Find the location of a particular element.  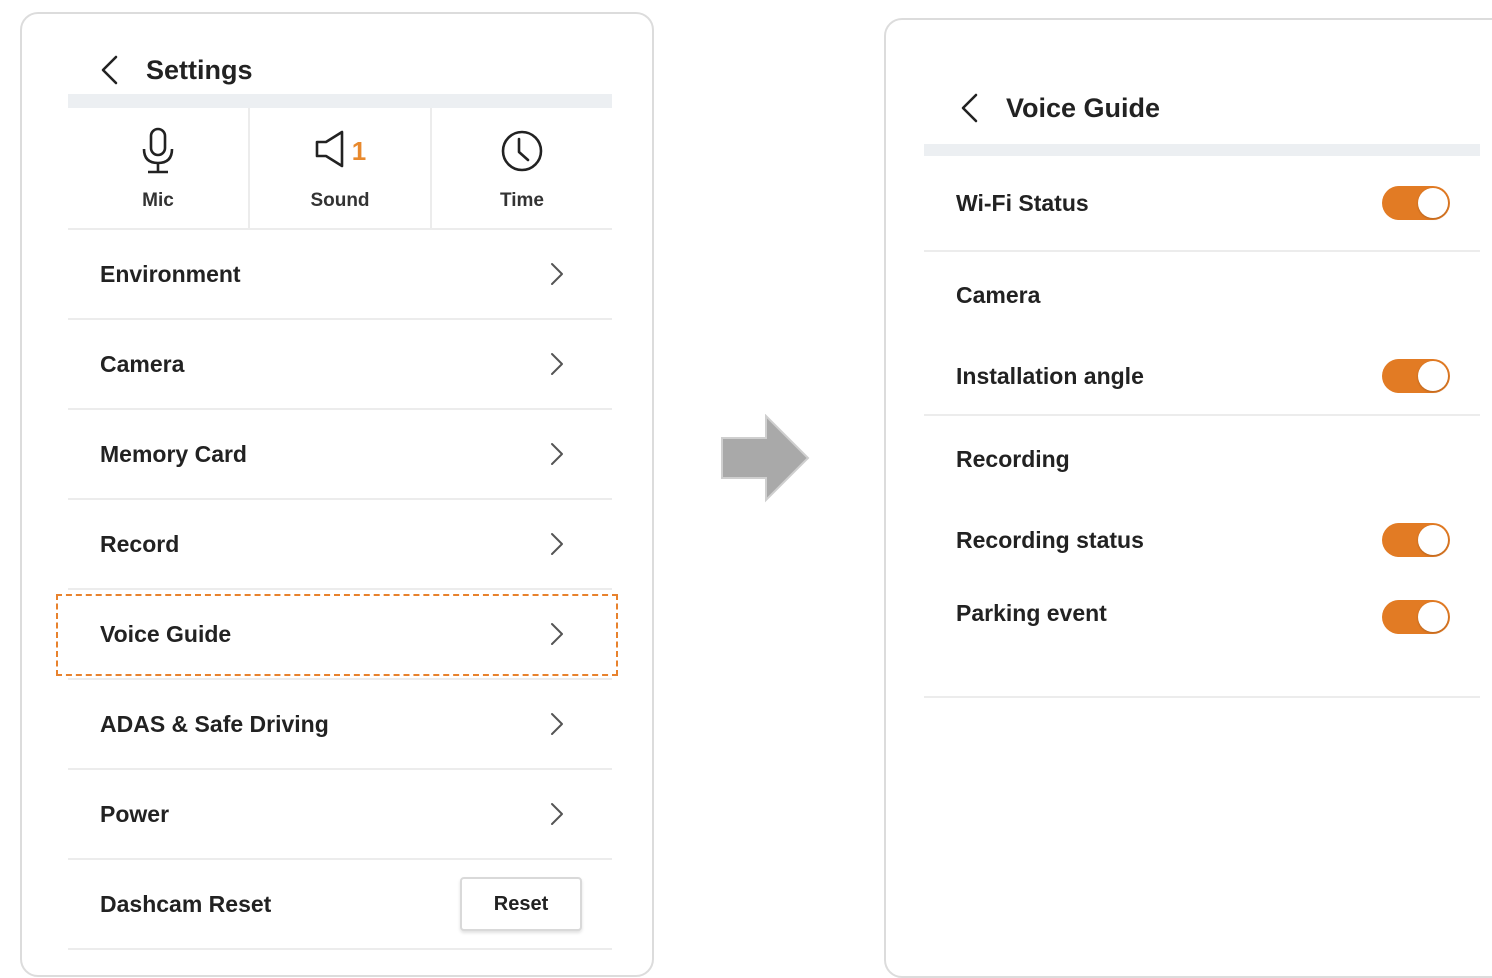

menu-item-label: Memory Card is located at coordinates (173, 453).